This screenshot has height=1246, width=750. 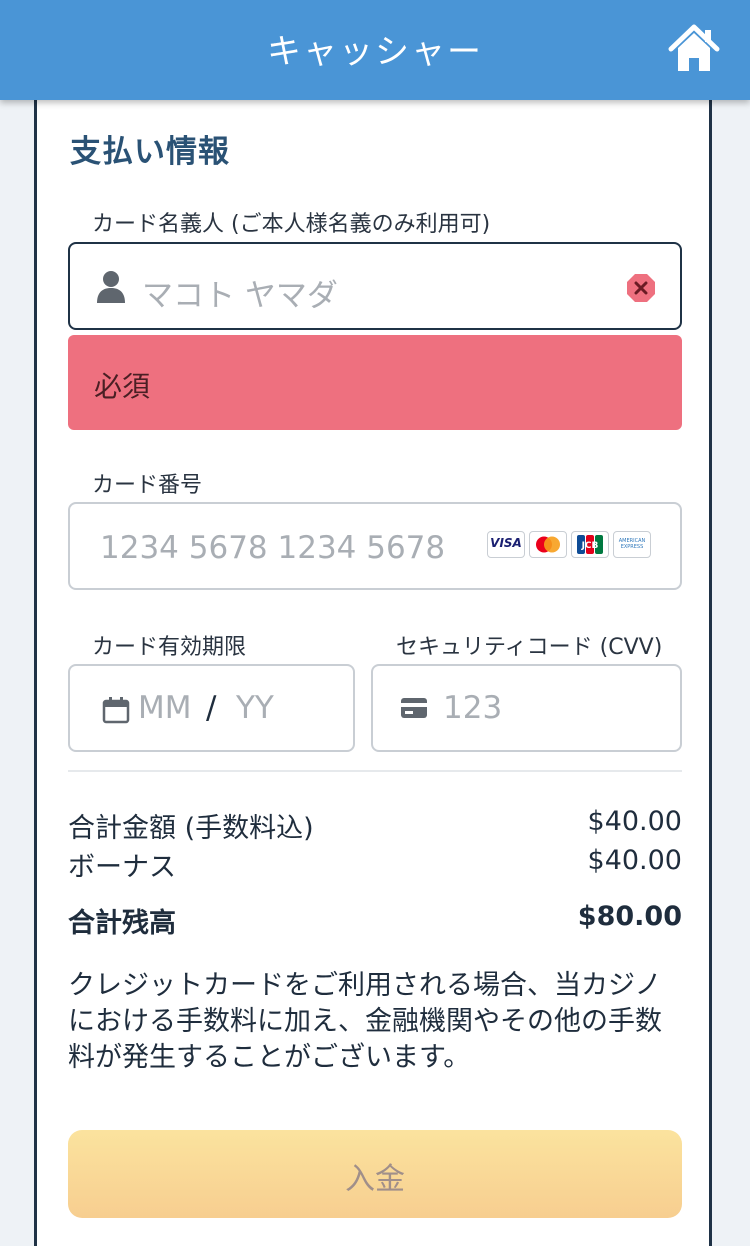 I want to click on card-icon, so click(x=414, y=710).